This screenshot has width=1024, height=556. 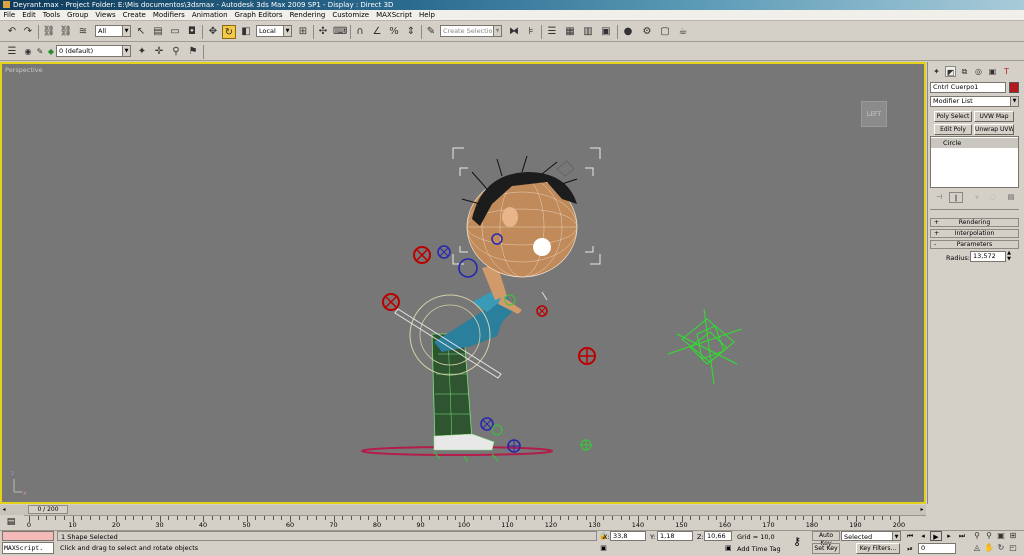 What do you see at coordinates (565, 168) in the screenshot?
I see `look-at-helper` at bounding box center [565, 168].